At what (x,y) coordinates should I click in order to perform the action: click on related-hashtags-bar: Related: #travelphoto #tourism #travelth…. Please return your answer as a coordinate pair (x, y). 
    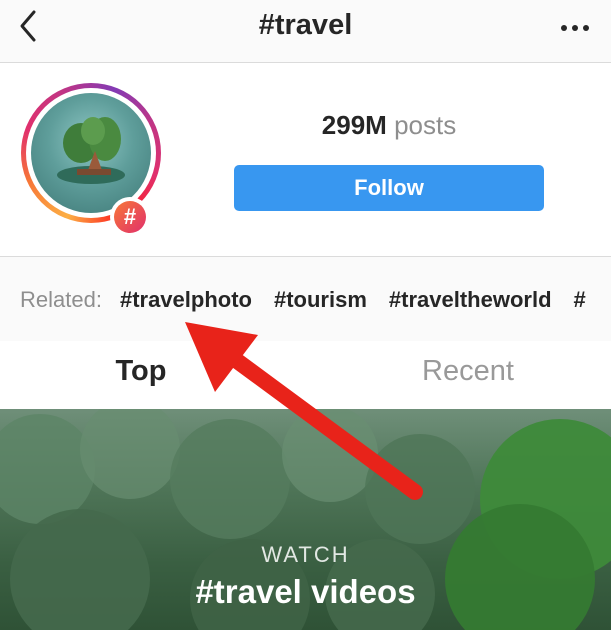
    Looking at the image, I should click on (305, 299).